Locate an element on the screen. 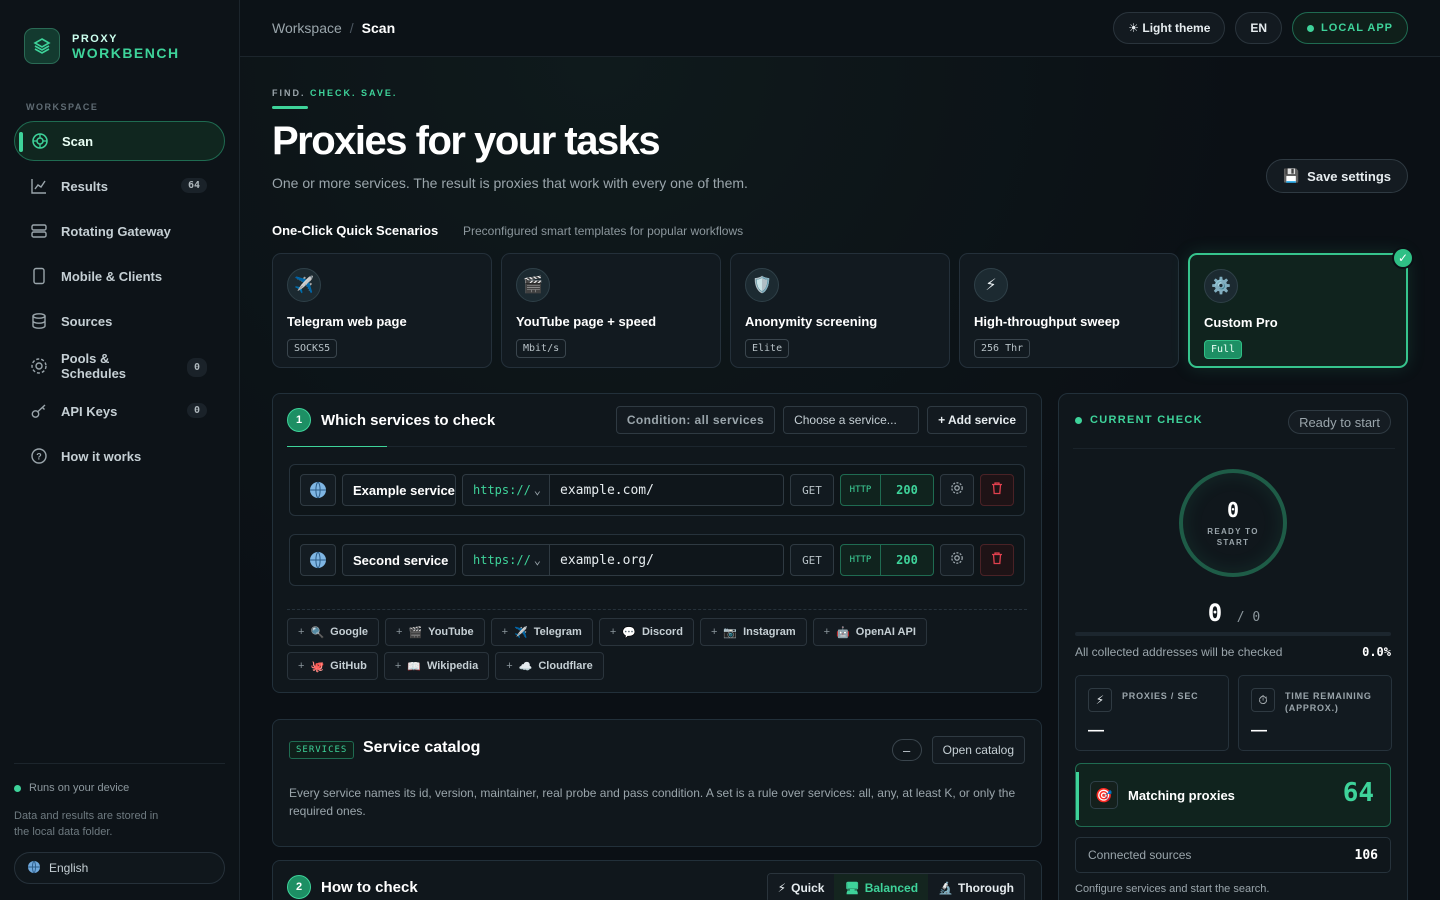  scenario-tag: Elite is located at coordinates (767, 348).